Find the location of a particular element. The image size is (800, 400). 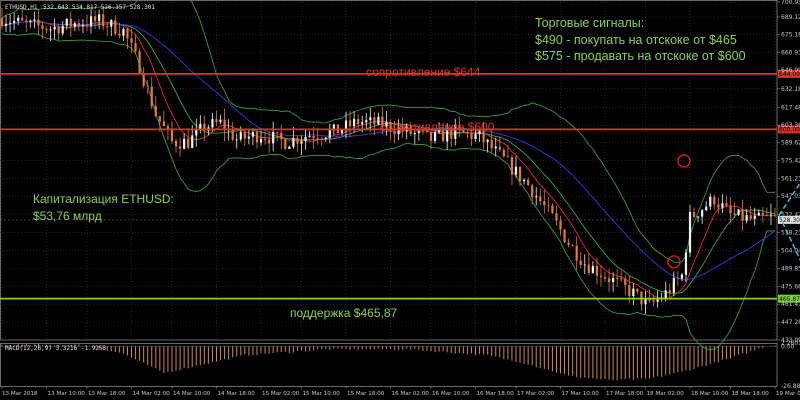

y-tick-label: 561.230 is located at coordinates (790, 178).